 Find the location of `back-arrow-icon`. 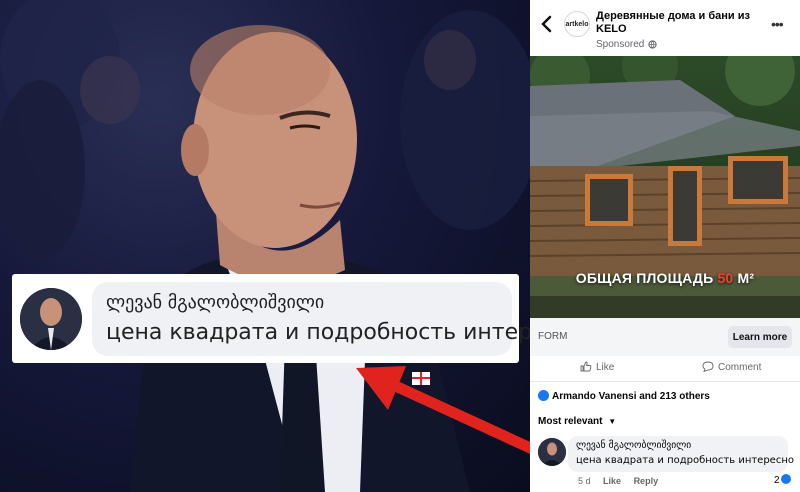

back-arrow-icon is located at coordinates (547, 24).